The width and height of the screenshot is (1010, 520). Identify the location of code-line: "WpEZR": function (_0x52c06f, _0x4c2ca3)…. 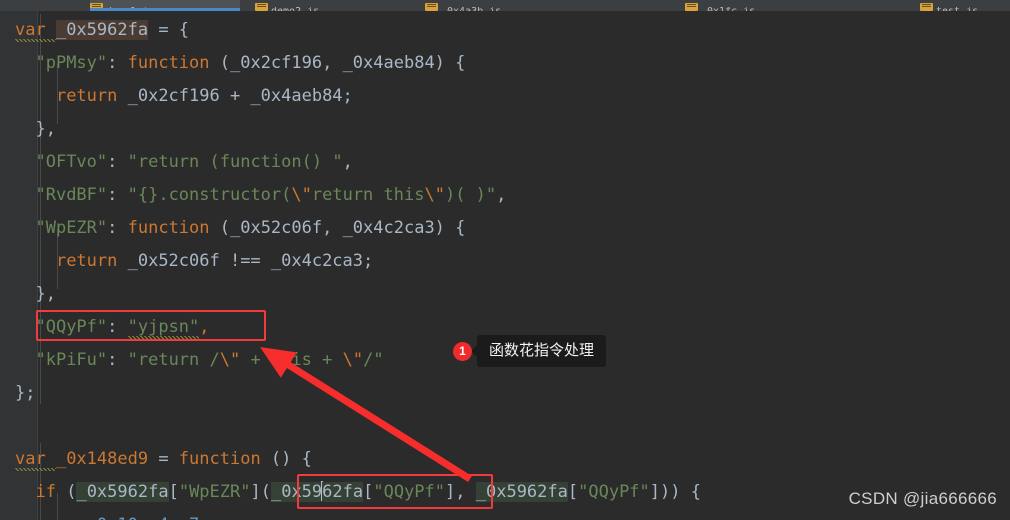
(240, 228).